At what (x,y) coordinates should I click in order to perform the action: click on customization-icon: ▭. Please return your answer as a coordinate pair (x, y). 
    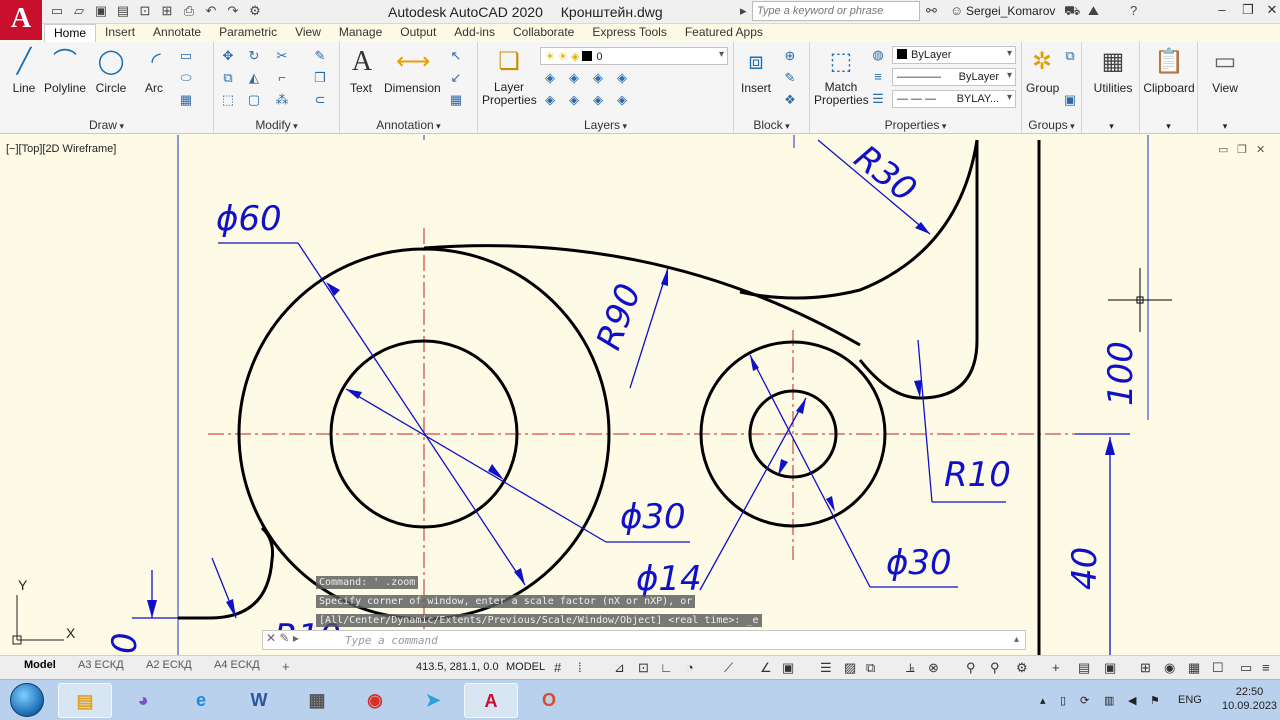
    Looking at the image, I should click on (1246, 668).